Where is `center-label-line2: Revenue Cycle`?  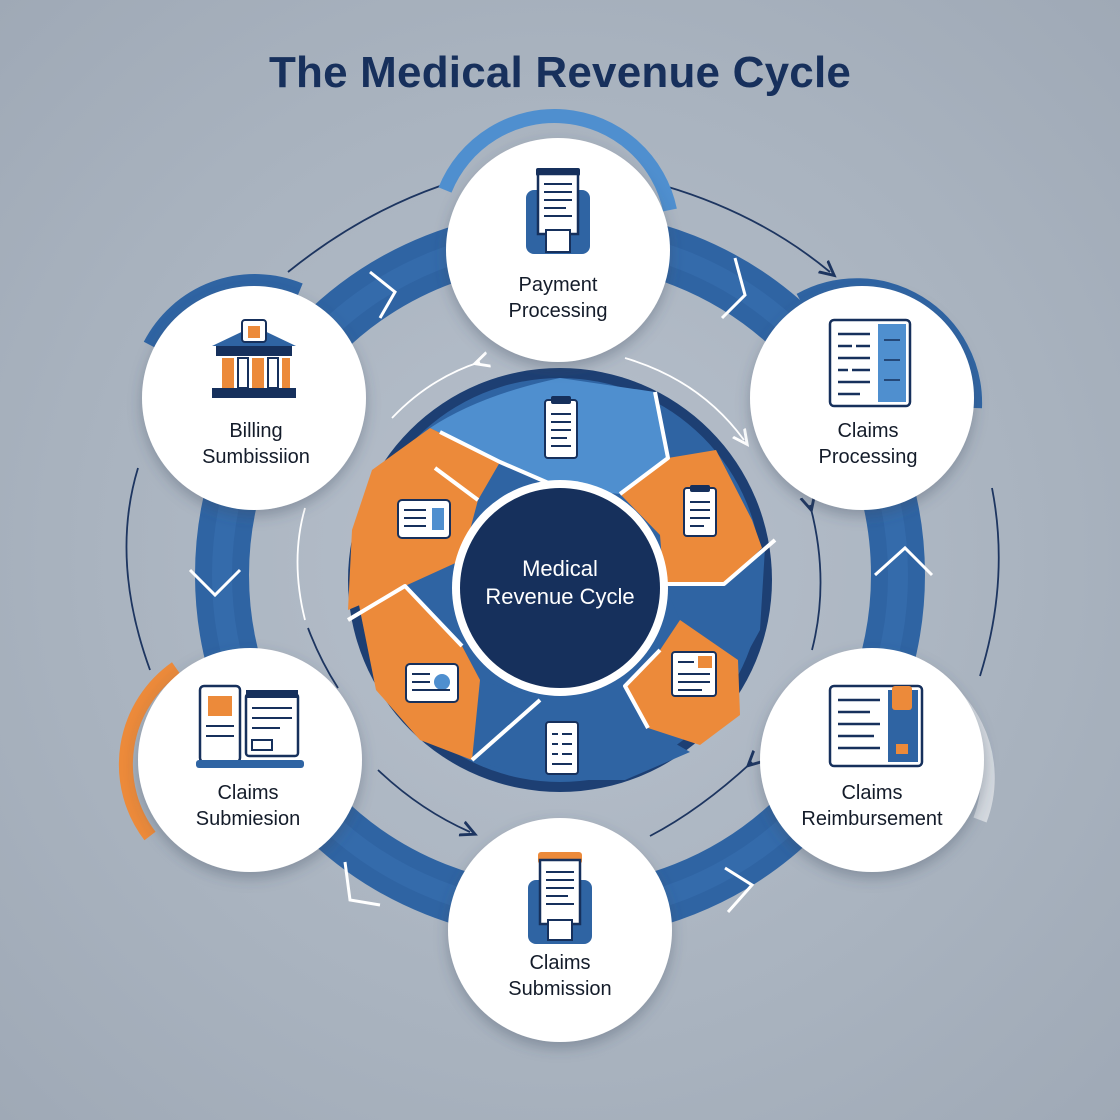
center-label-line2: Revenue Cycle is located at coordinates (560, 596).